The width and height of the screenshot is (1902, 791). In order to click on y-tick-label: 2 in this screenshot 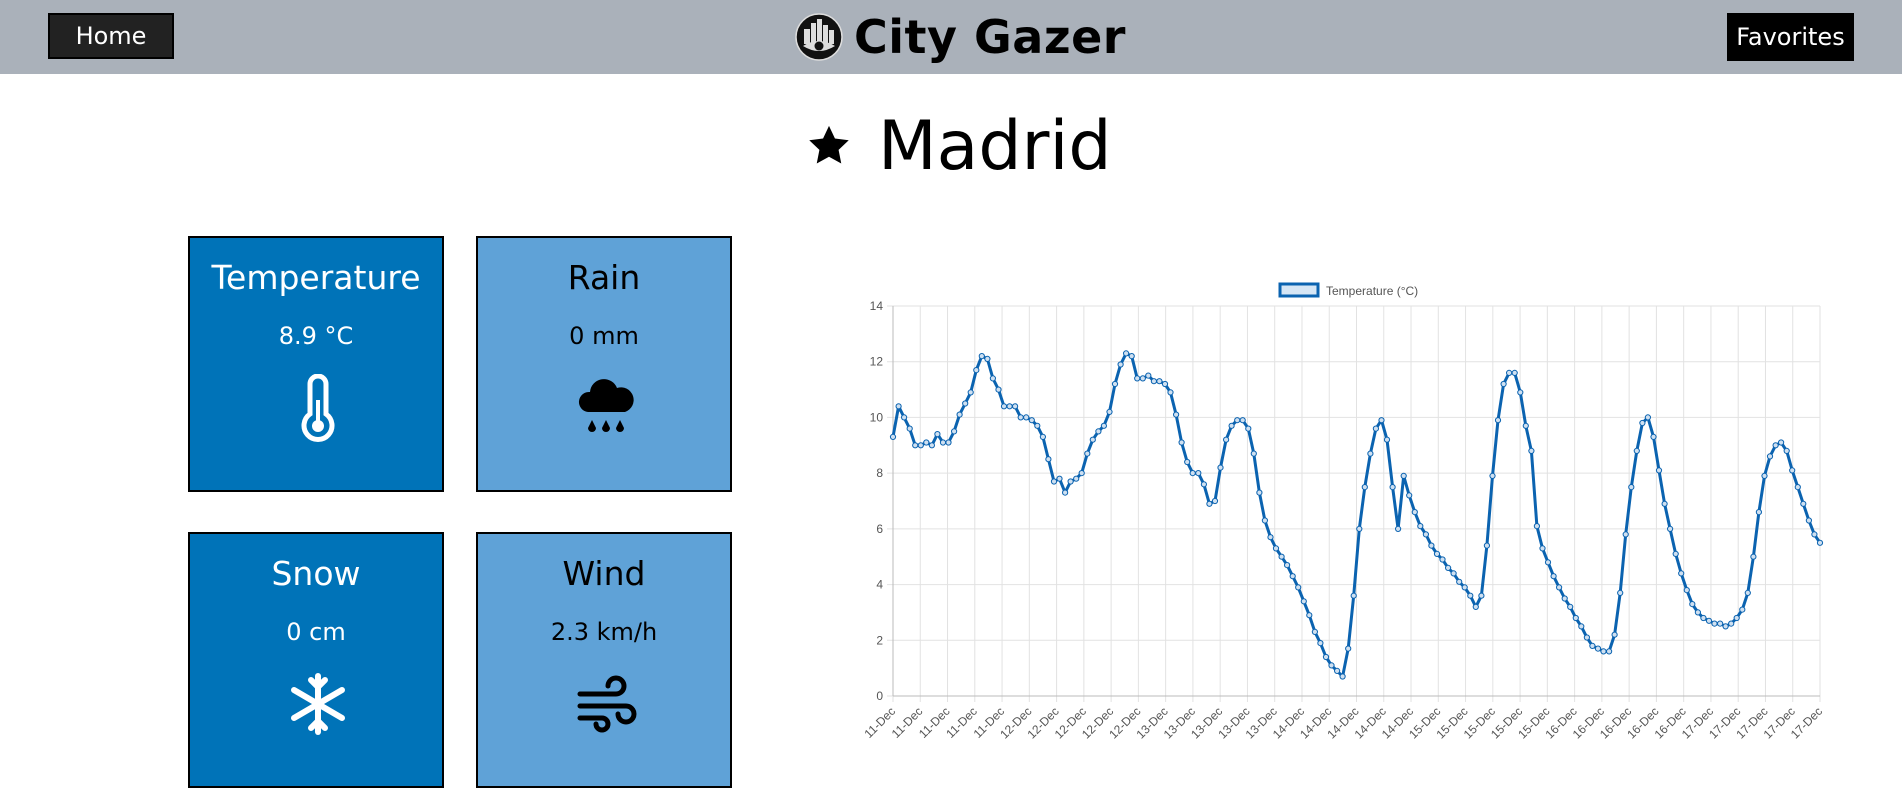, I will do `click(879, 640)`.